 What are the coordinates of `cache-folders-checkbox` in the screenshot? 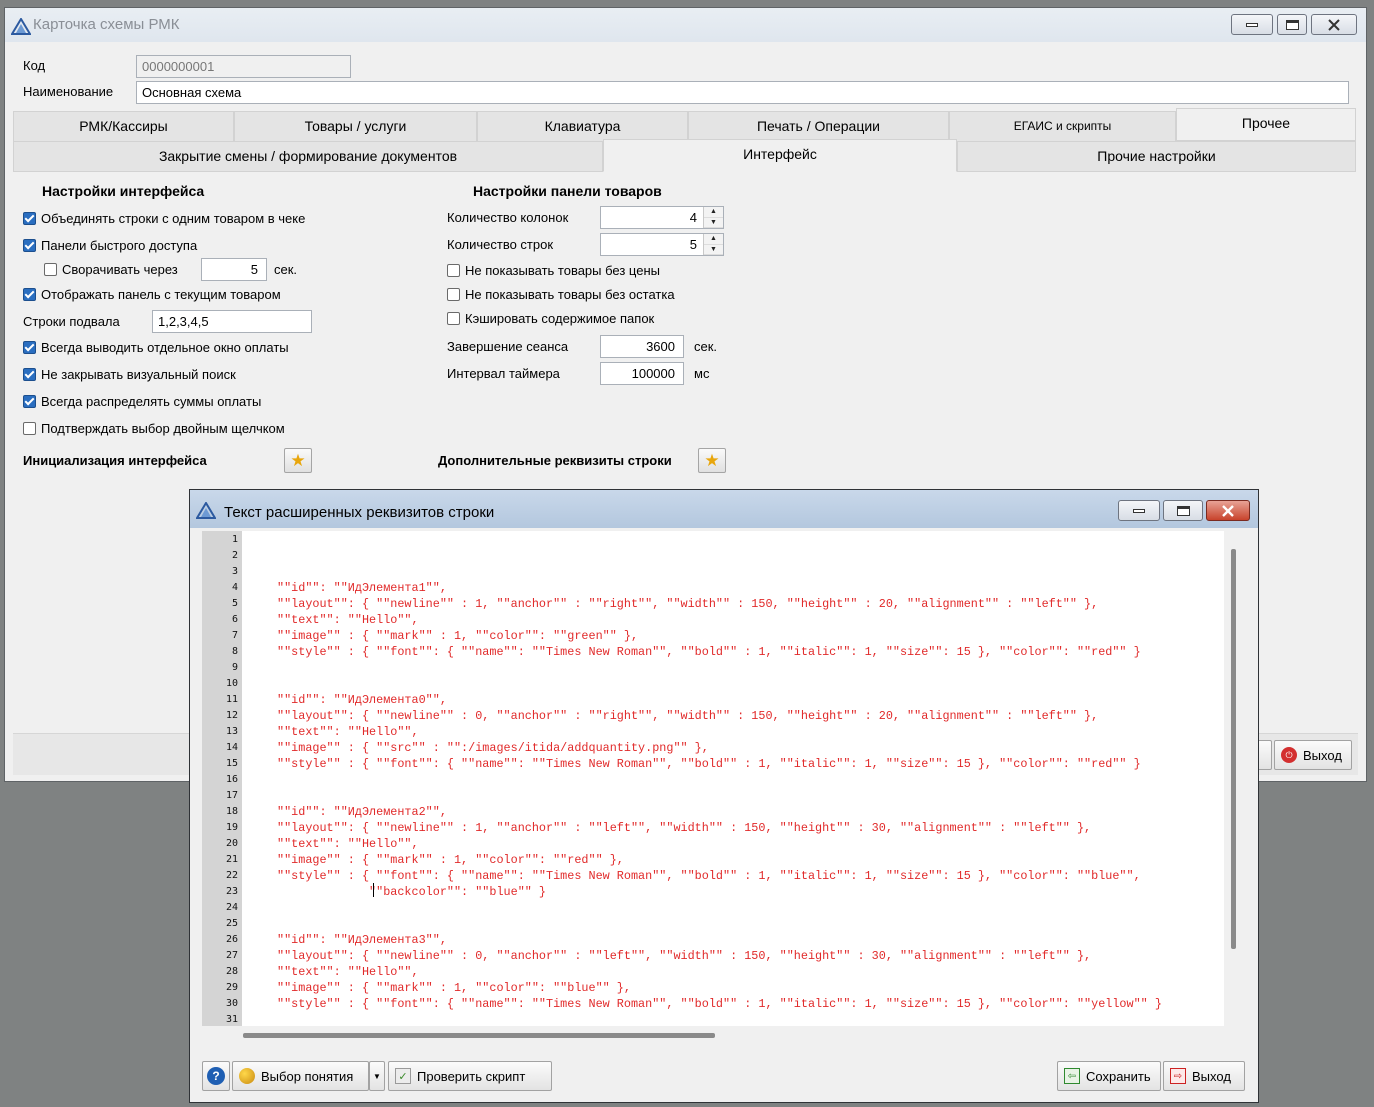 It's located at (453, 318).